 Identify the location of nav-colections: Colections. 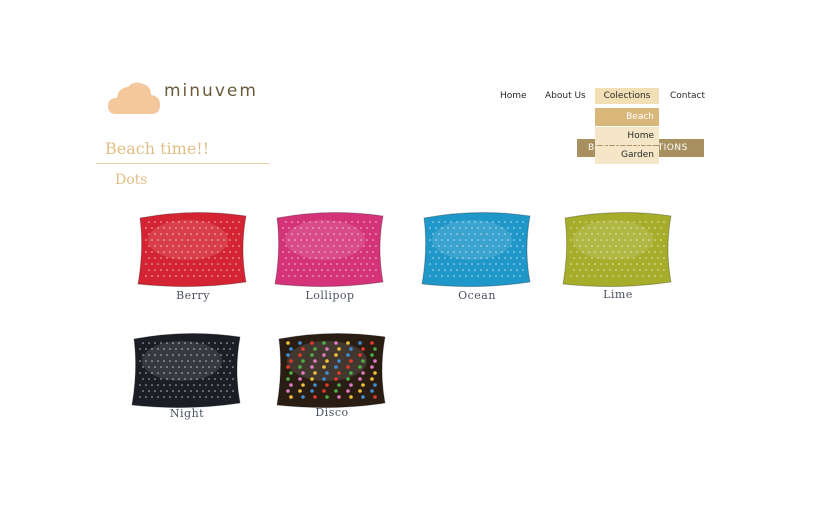
(627, 96).